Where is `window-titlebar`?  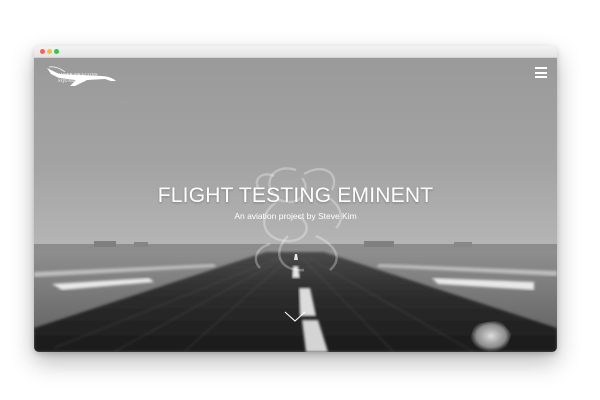 window-titlebar is located at coordinates (295, 52).